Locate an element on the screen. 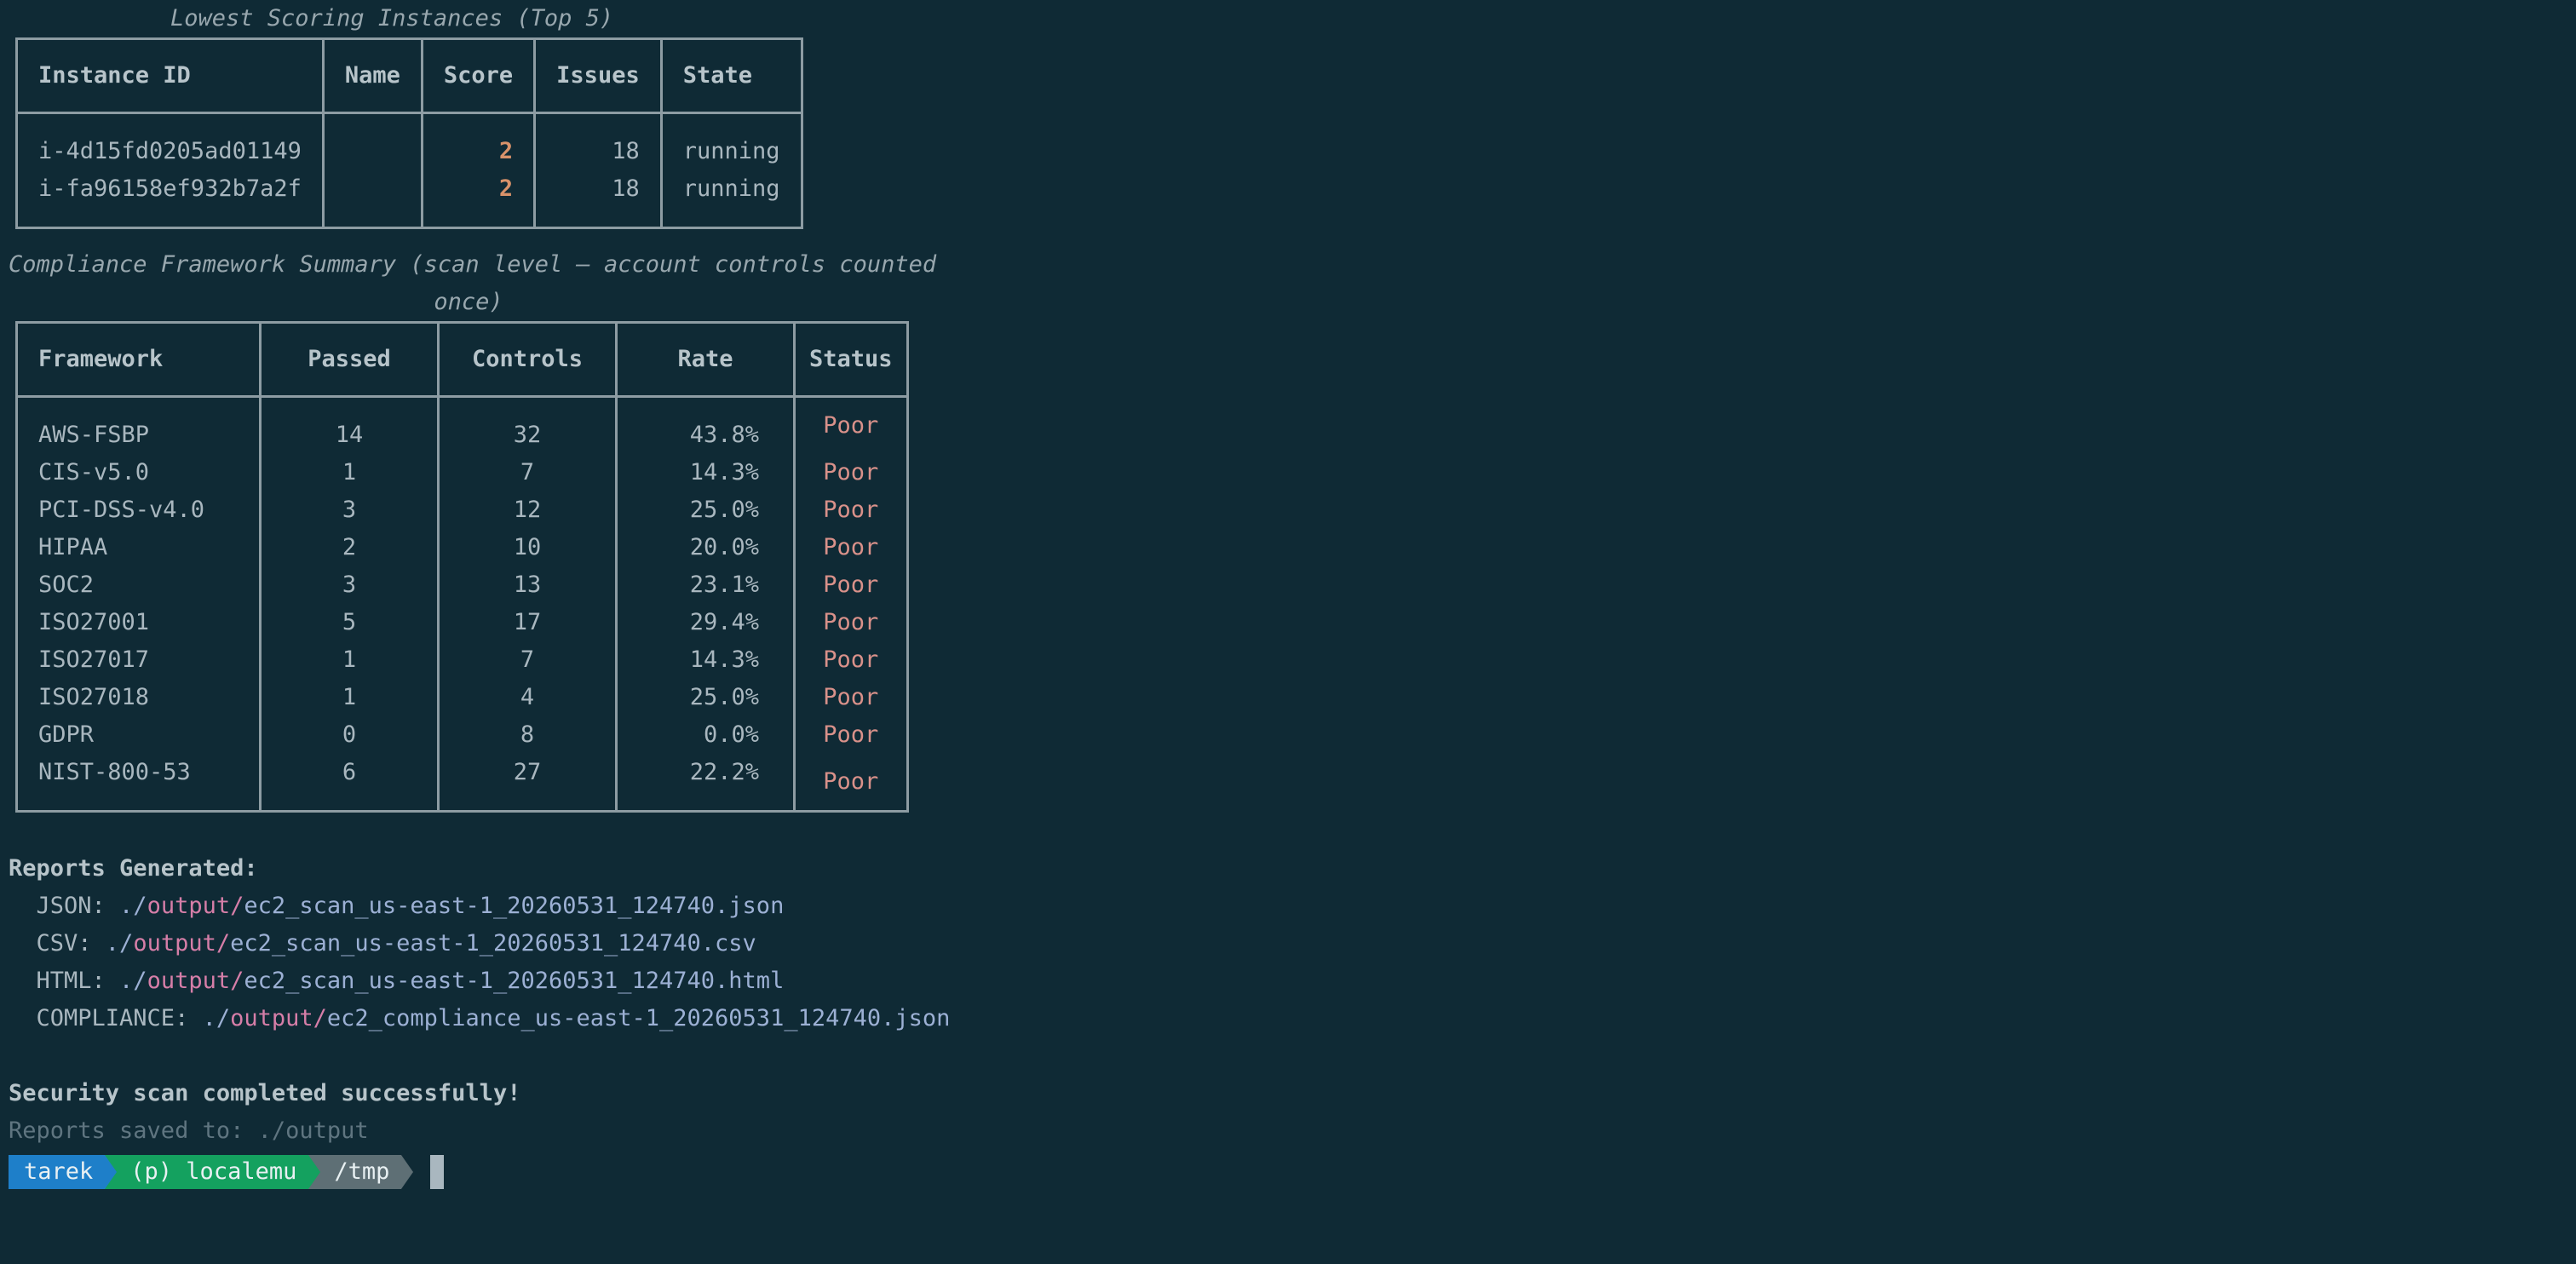 The height and width of the screenshot is (1264, 2576). prompt-dir-segment: /tmp is located at coordinates (355, 1172).